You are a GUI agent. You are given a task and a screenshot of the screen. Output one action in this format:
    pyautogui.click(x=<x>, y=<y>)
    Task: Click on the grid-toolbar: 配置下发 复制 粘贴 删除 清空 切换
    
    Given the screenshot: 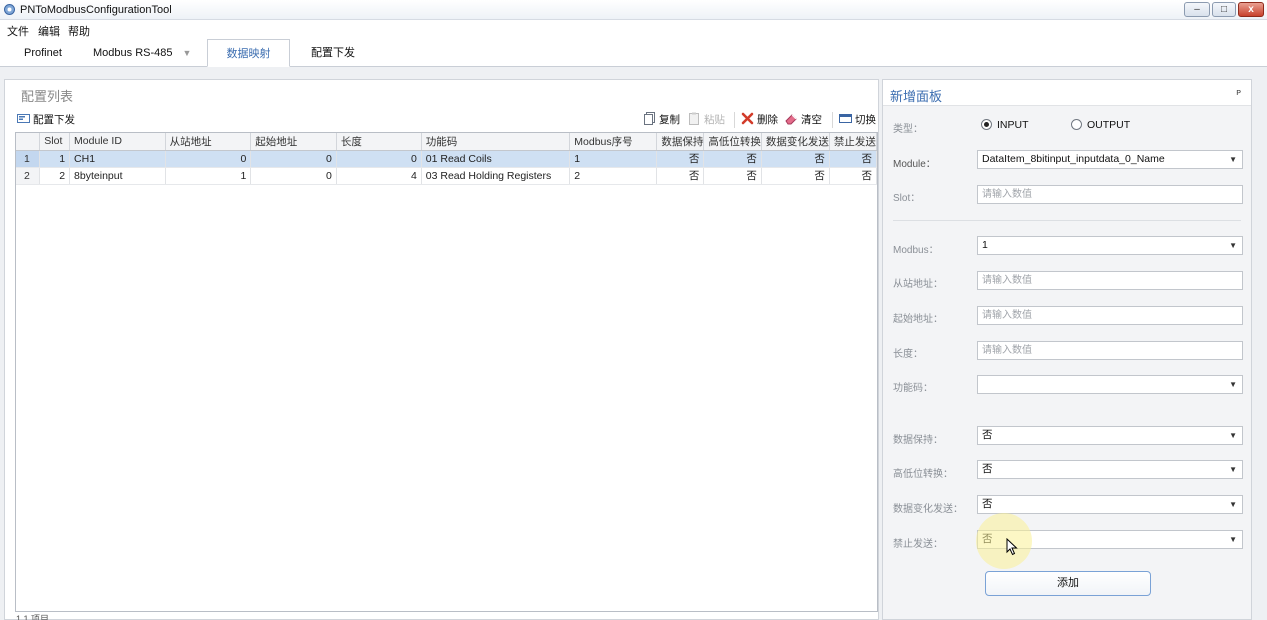 What is the action you would take?
    pyautogui.click(x=445, y=120)
    